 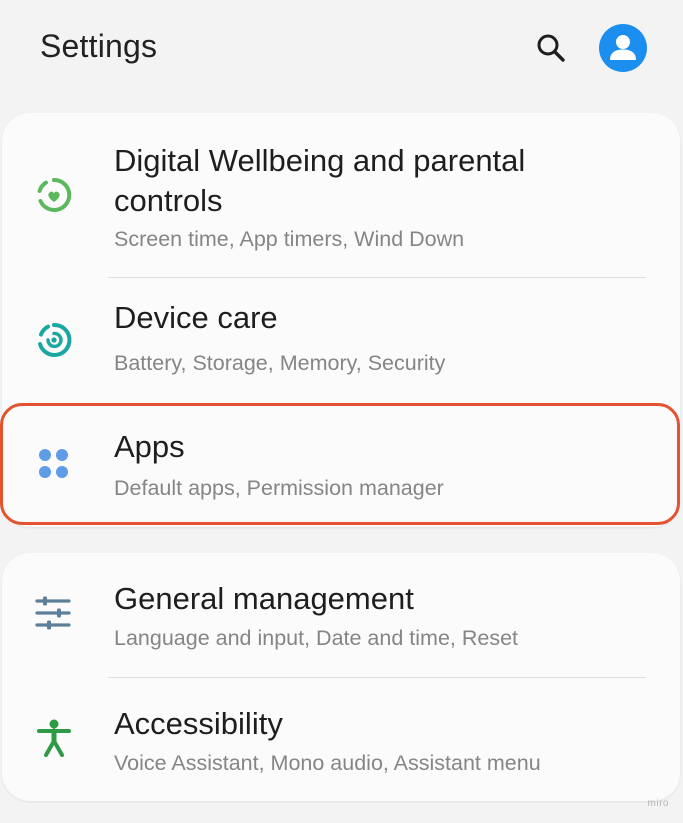 I want to click on apps-icon, so click(x=54, y=464).